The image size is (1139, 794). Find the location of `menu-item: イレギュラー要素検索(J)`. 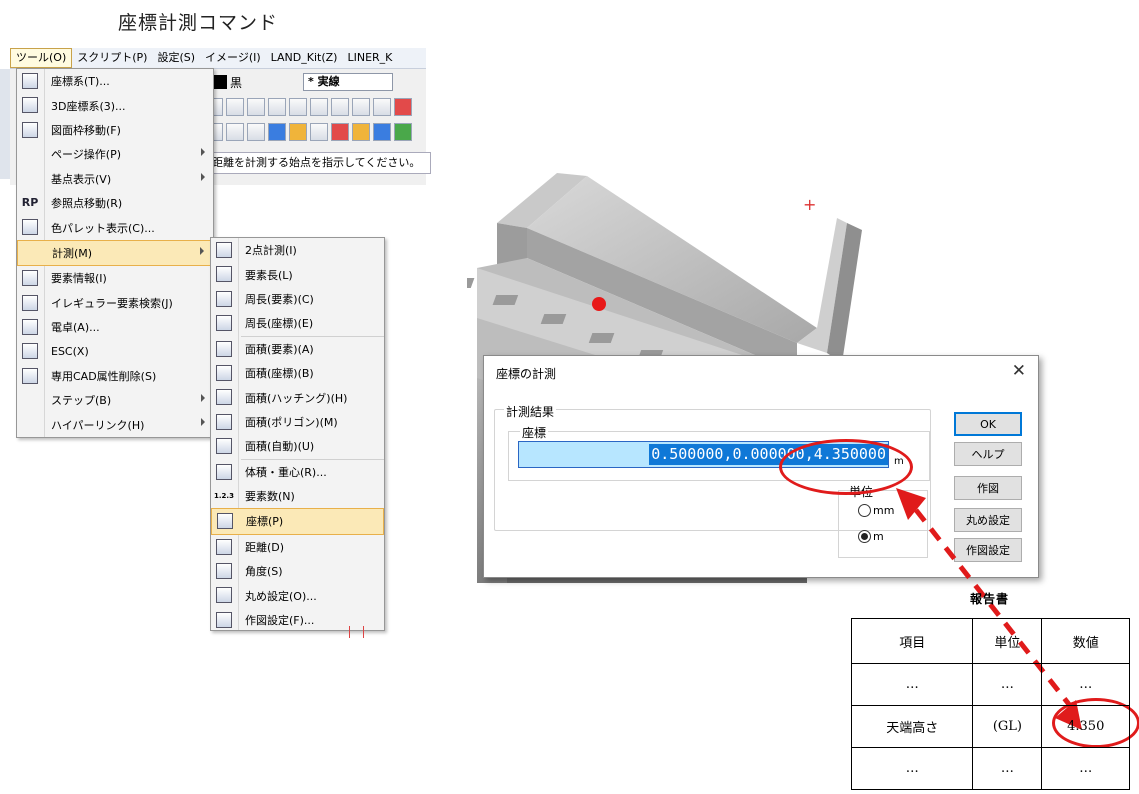

menu-item: イレギュラー要素検索(J) is located at coordinates (115, 303).